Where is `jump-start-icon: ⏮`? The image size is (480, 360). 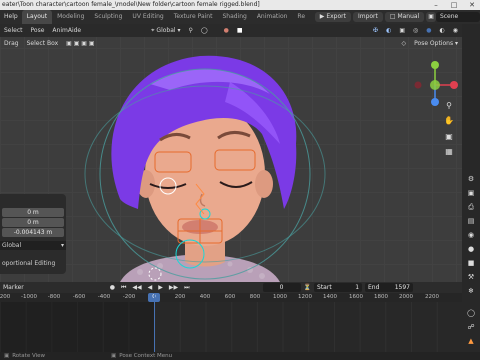
jump-start-icon: ⏮ is located at coordinates (123, 287).